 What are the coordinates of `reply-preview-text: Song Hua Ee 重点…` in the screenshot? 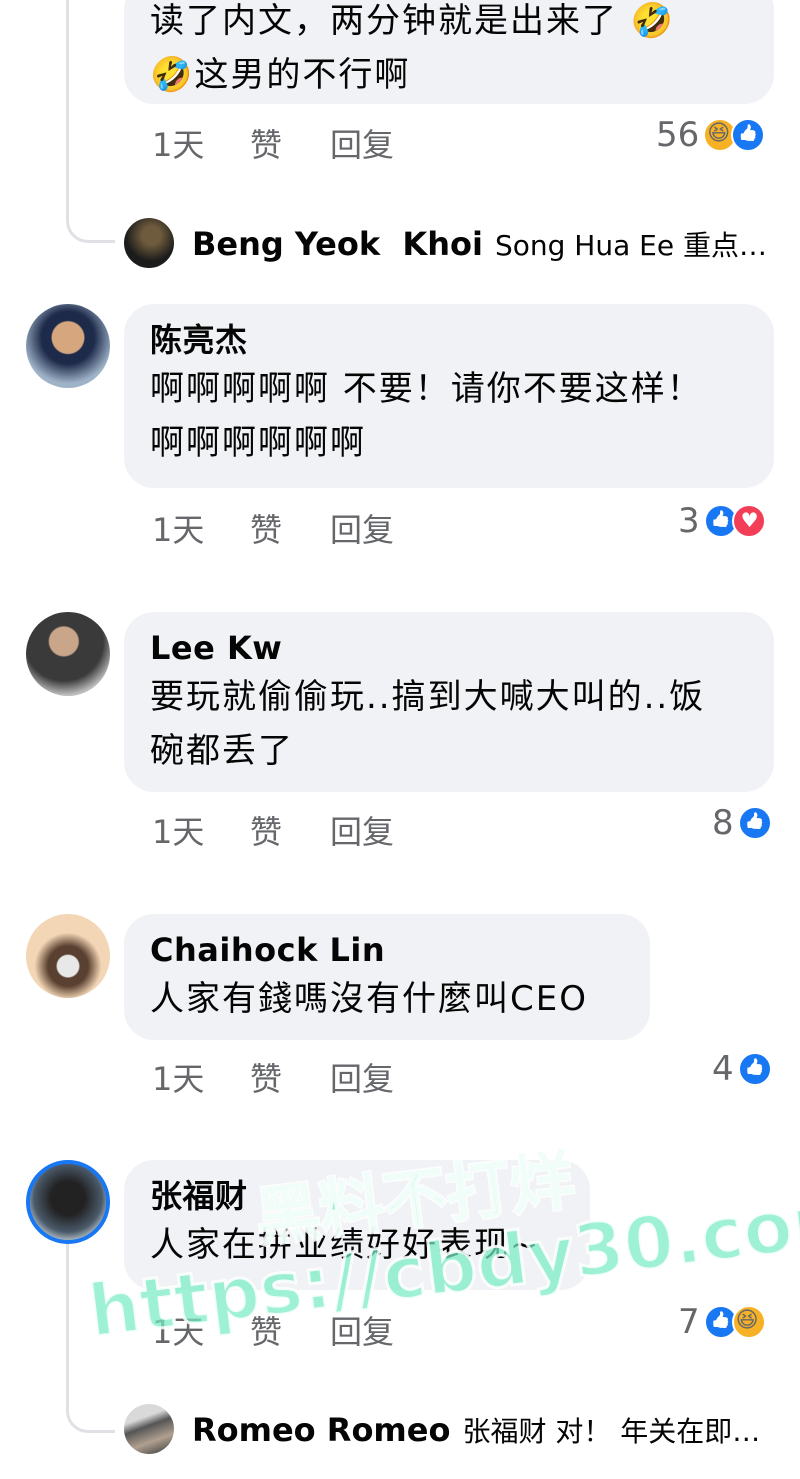 It's located at (630, 245).